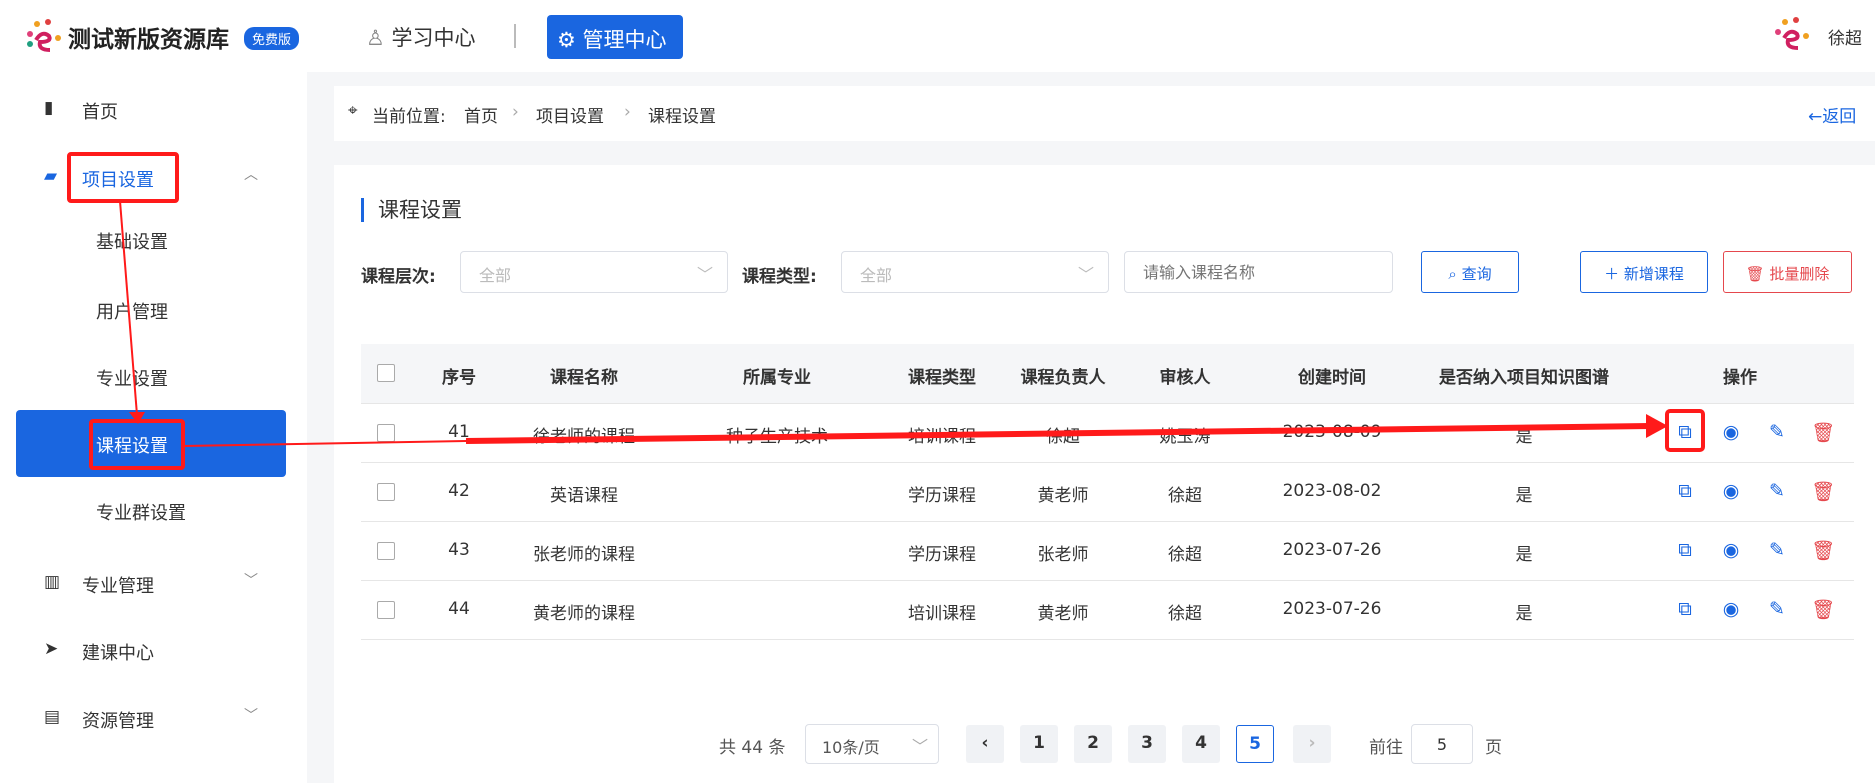 This screenshot has width=1875, height=783. Describe the element at coordinates (1201, 744) in the screenshot. I see `page-button: 4` at that location.